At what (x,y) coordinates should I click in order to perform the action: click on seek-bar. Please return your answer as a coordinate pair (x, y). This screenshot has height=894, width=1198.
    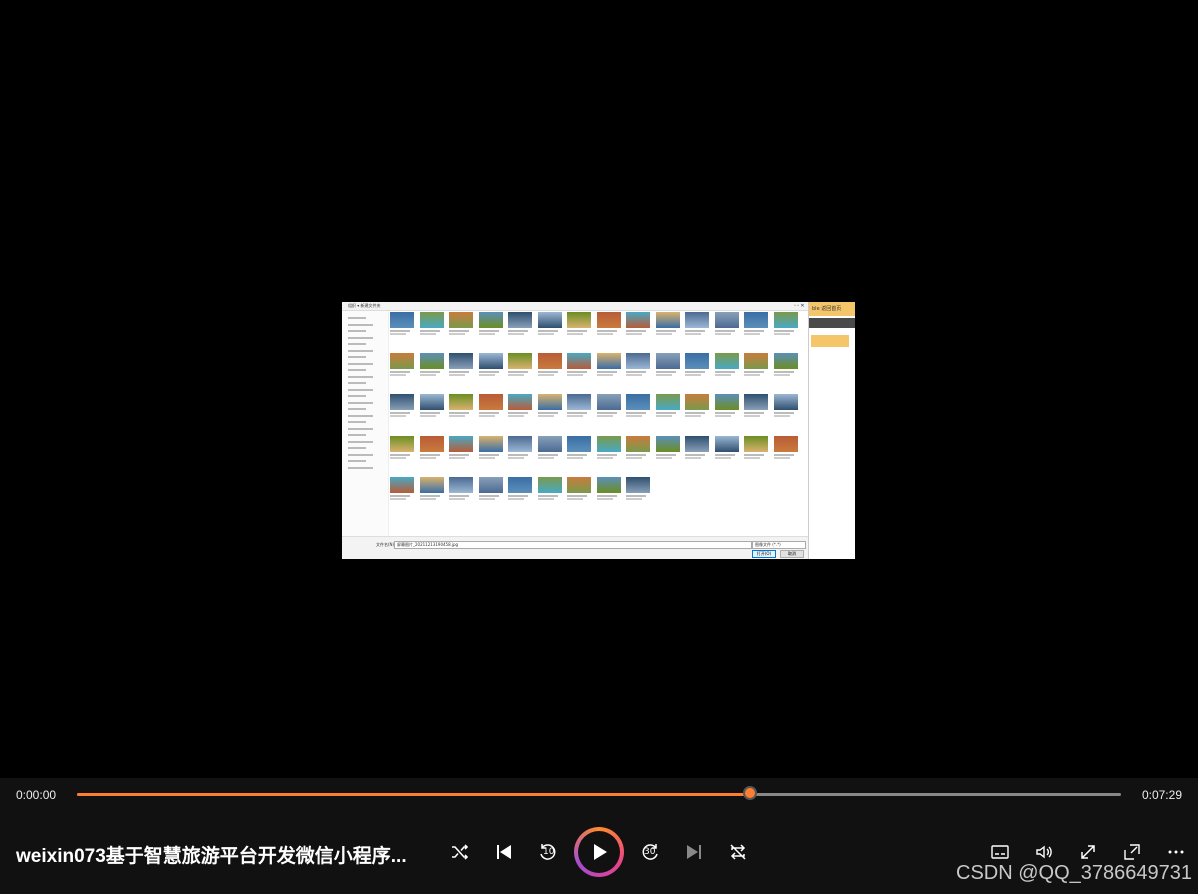
    Looking at the image, I should click on (599, 794).